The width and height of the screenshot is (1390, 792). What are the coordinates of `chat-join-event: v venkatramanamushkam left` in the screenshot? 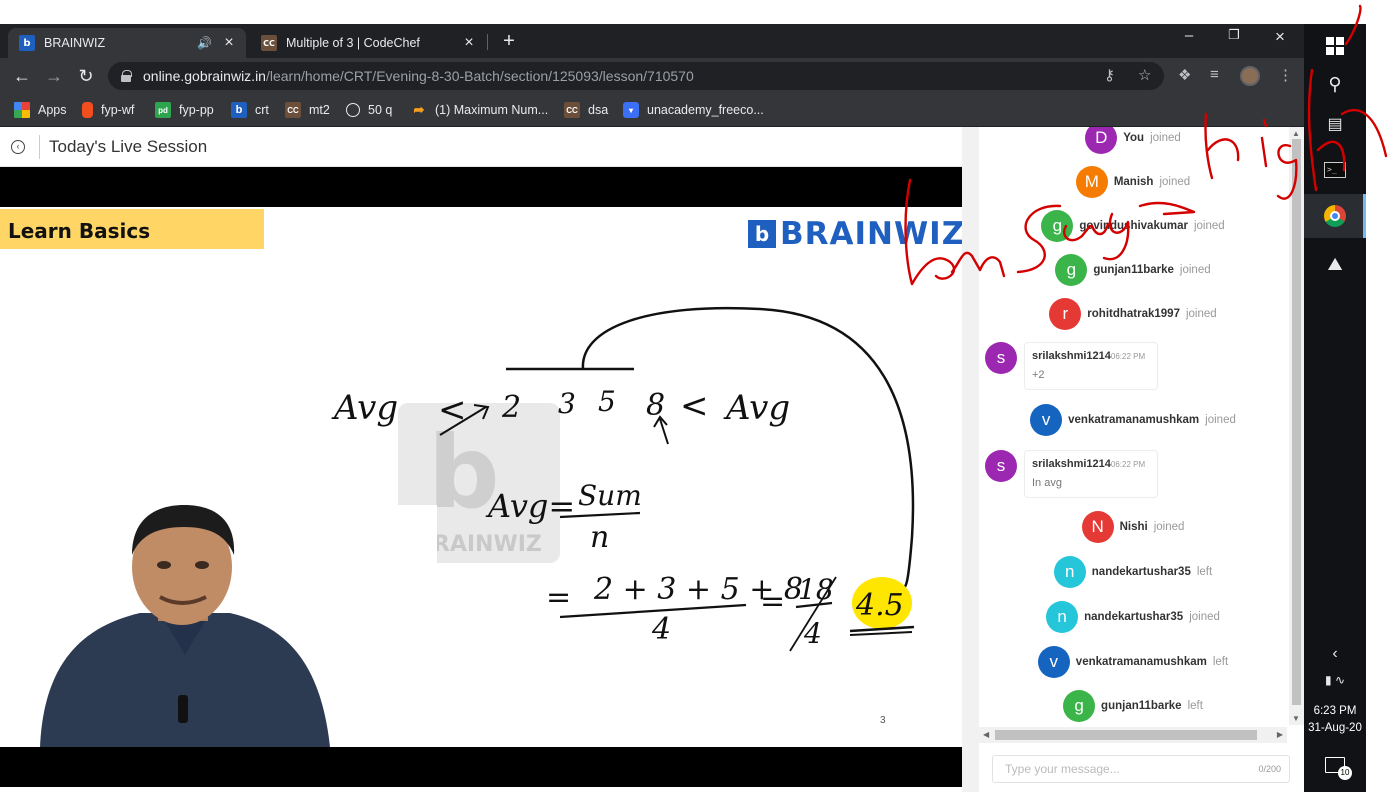 It's located at (1133, 662).